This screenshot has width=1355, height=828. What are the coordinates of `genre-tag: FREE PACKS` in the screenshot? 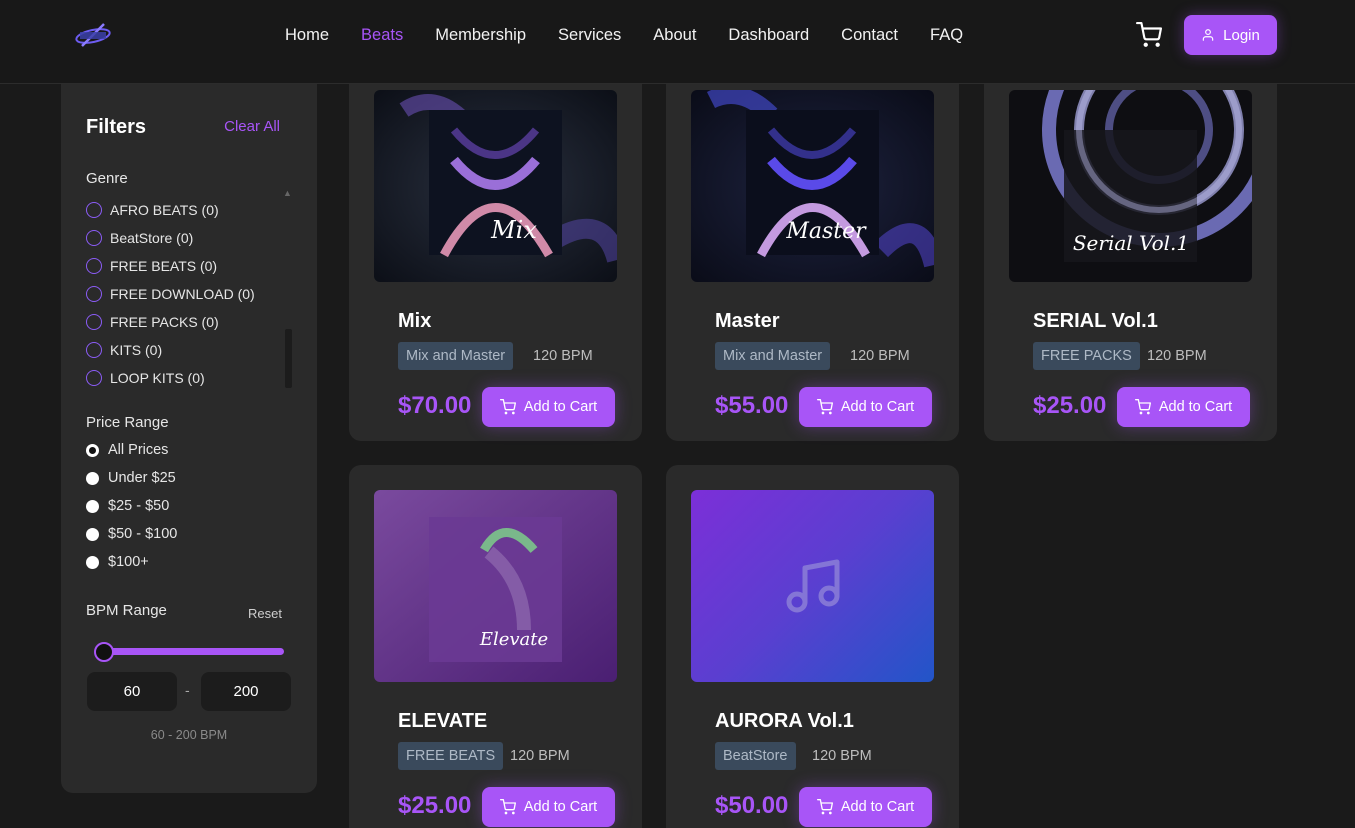 It's located at (1086, 356).